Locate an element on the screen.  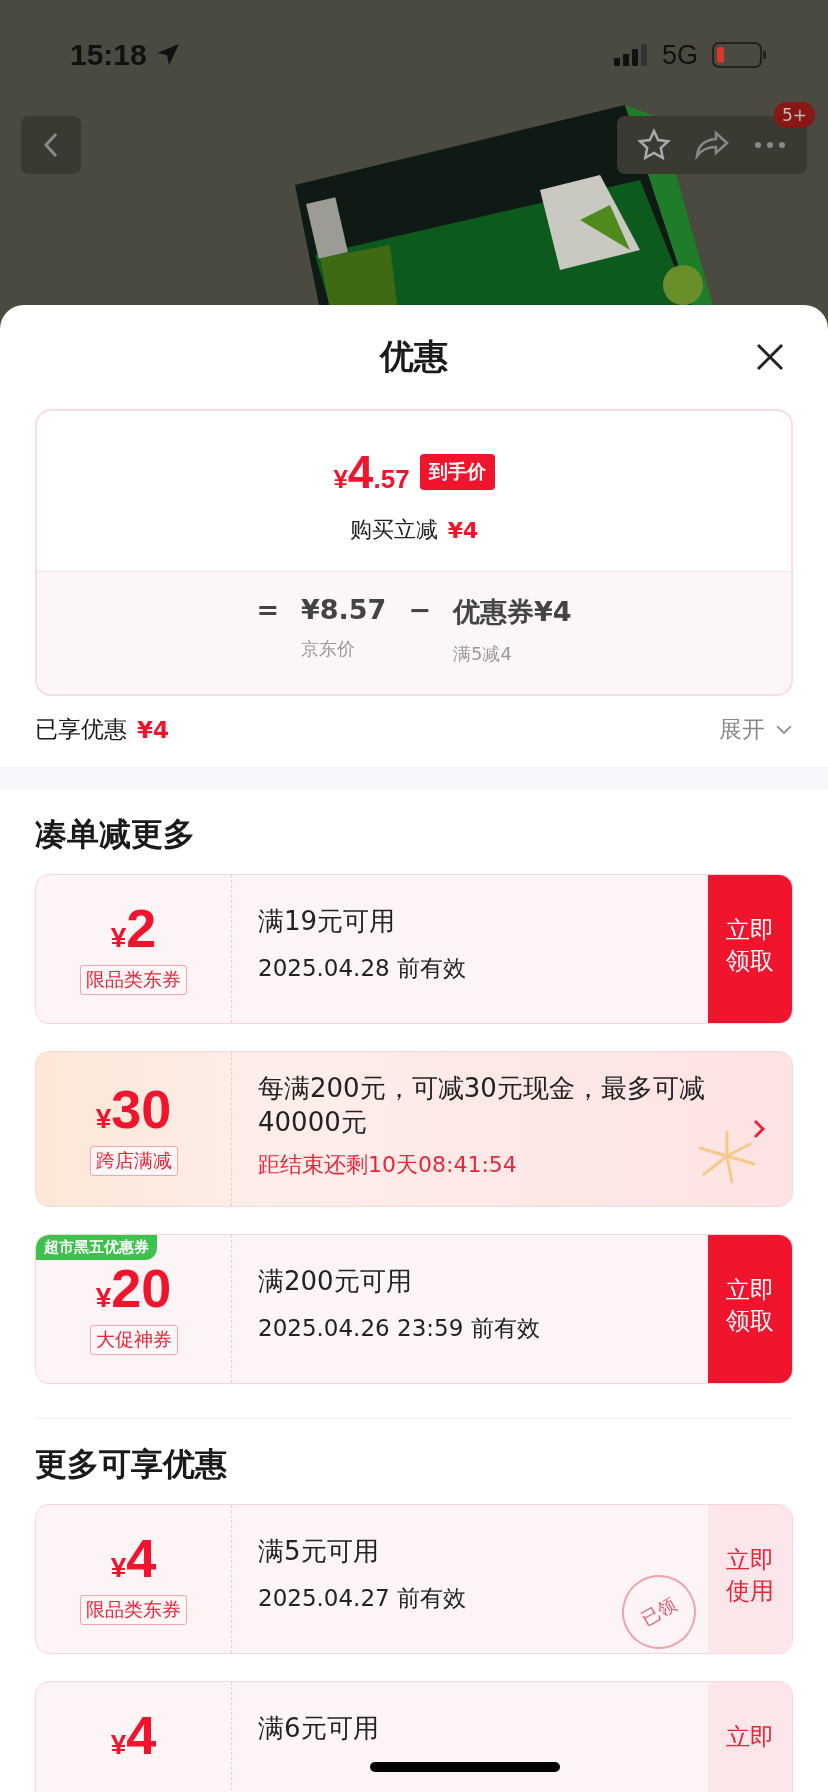
formula-value: ¥8.57 is located at coordinates (344, 609).